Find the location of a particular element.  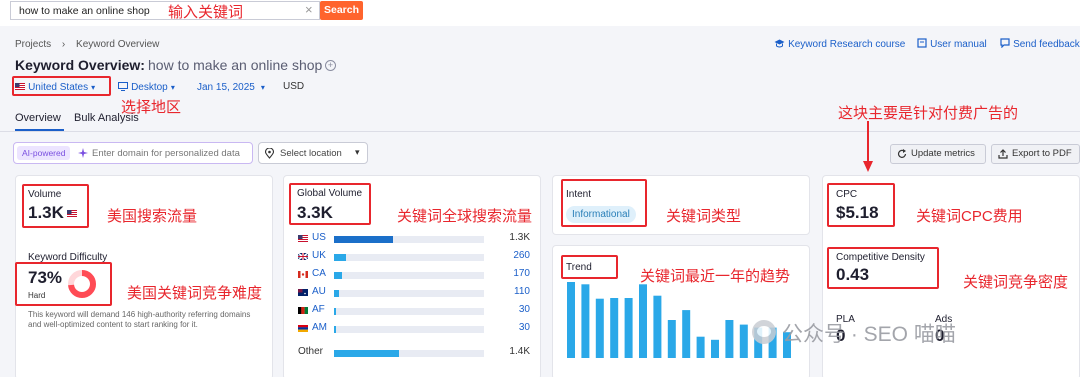

country-row: UK 260 is located at coordinates (414, 258).